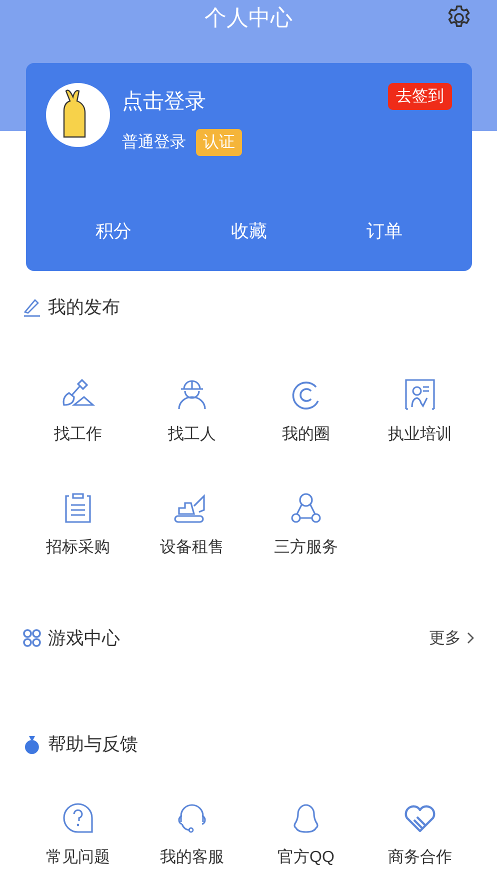 Image resolution: width=497 pixels, height=883 pixels. I want to click on menu-item: 设备租售, so click(192, 524).